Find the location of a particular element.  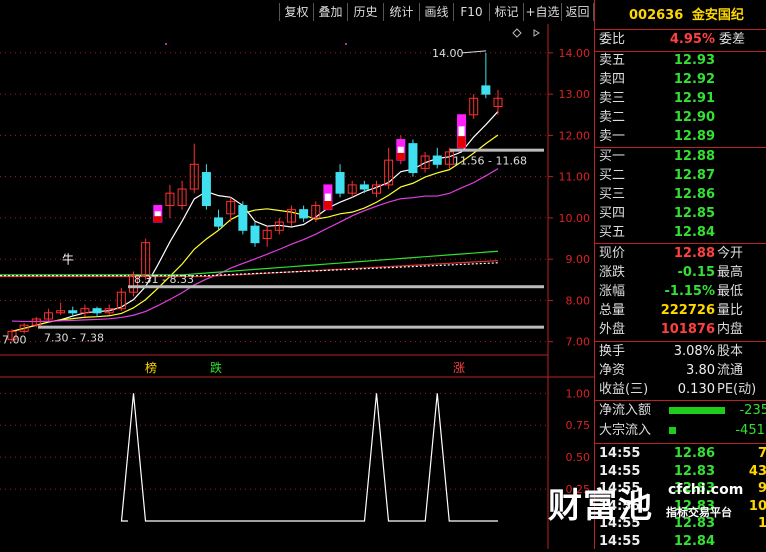

toolbar-fuquan-button: 复权 is located at coordinates (296, 12).